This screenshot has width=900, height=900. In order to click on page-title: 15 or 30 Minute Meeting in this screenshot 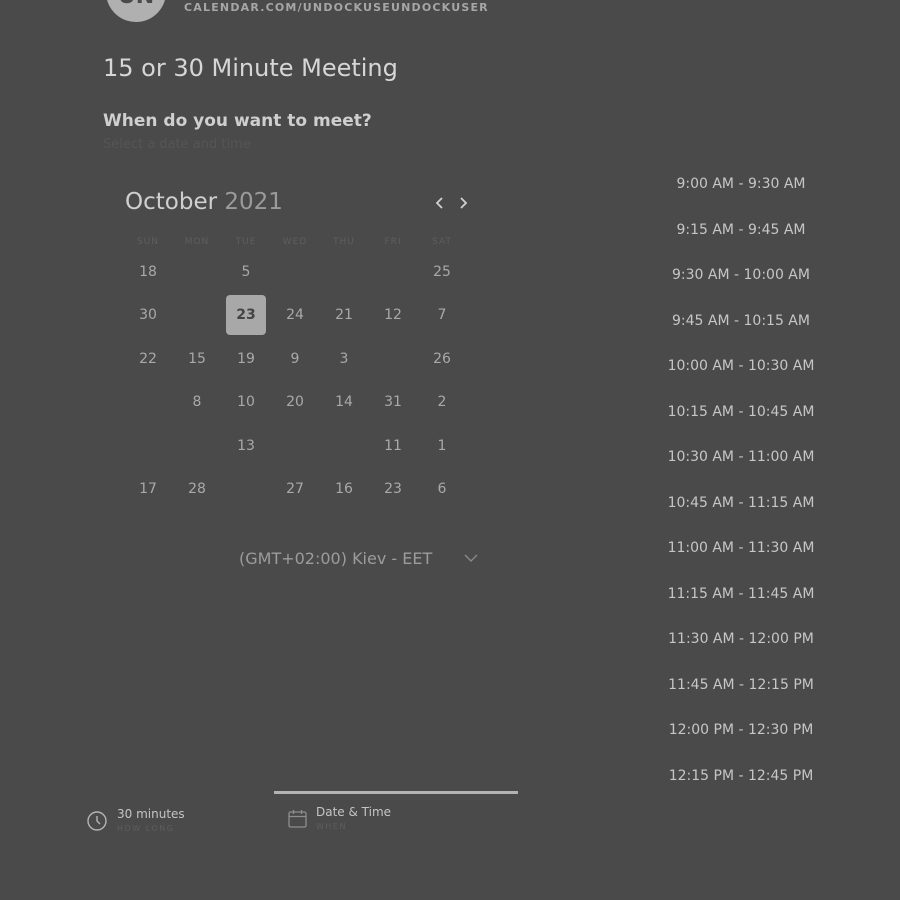, I will do `click(250, 68)`.